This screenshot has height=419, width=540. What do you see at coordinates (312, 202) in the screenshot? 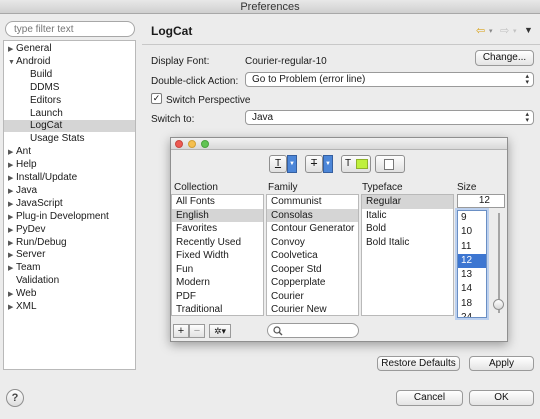
I see `family-list-item: Communist` at bounding box center [312, 202].